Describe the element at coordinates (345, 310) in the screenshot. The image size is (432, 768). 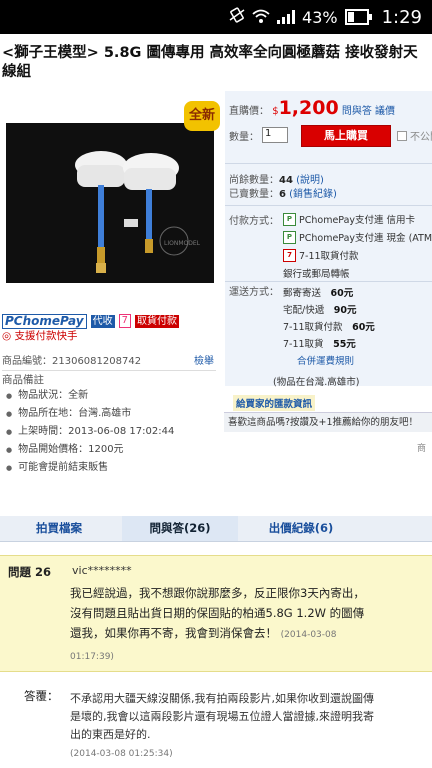
I see `shipping-price: 90元` at that location.